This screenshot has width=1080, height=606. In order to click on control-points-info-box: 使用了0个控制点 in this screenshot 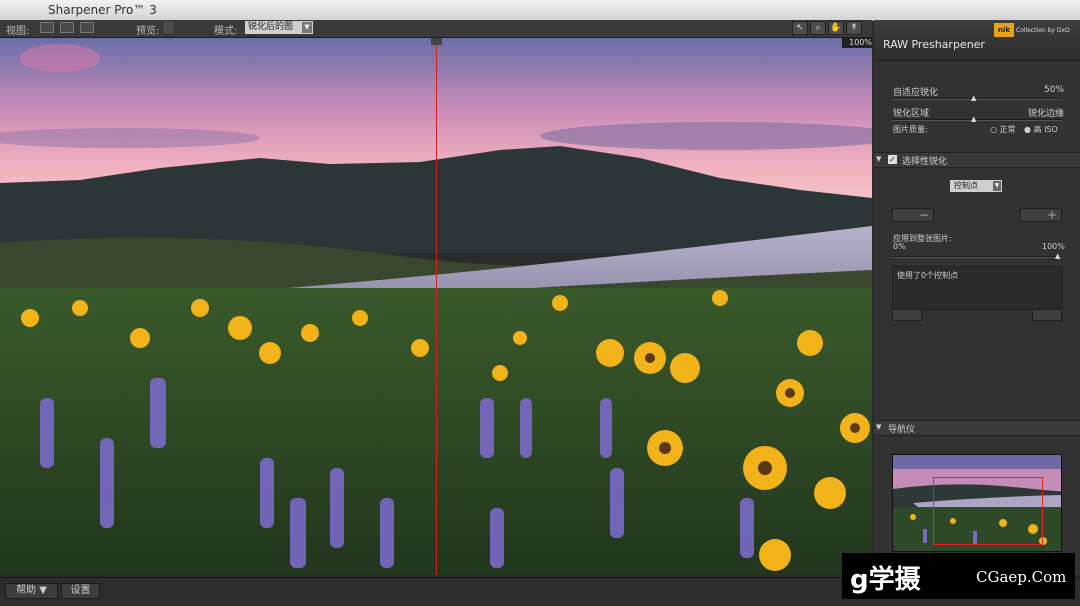, I will do `click(977, 288)`.